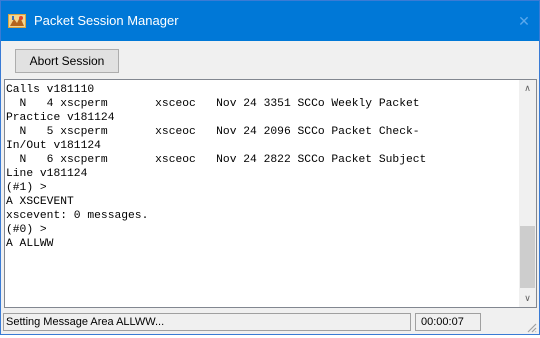 Image resolution: width=540 pixels, height=338 pixels. Describe the element at coordinates (17, 21) in the screenshot. I see `packet-radio-icon` at that location.